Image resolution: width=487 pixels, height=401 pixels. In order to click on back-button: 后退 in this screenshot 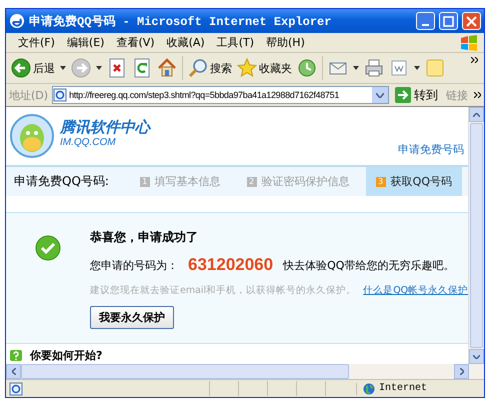, I will do `click(33, 68)`.